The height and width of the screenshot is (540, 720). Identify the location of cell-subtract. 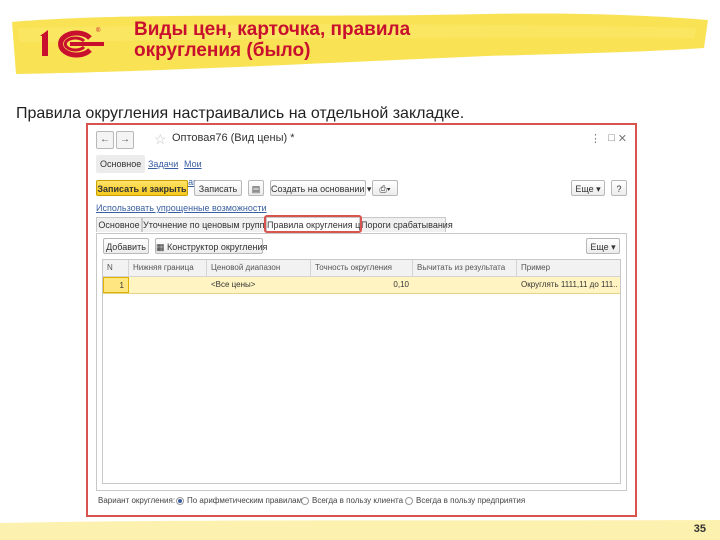
(465, 285).